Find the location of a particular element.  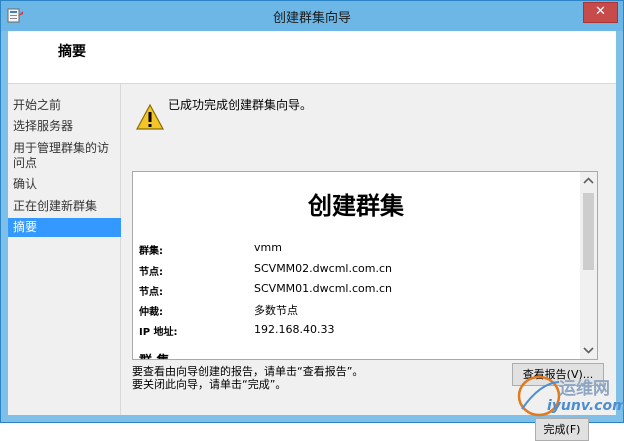

watermark-text-primary: 运维网 is located at coordinates (584, 389).